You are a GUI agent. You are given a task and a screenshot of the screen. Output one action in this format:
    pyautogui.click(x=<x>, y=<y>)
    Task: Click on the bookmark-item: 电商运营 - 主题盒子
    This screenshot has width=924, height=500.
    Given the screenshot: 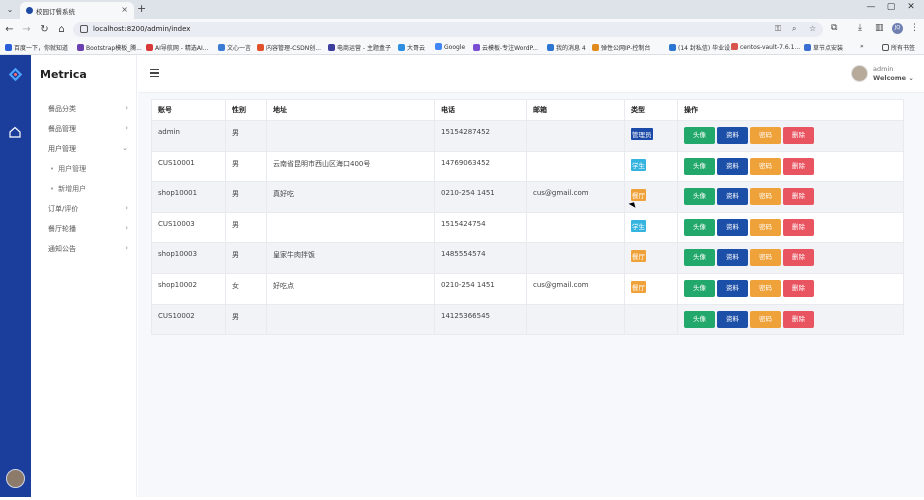 What is the action you would take?
    pyautogui.click(x=359, y=47)
    